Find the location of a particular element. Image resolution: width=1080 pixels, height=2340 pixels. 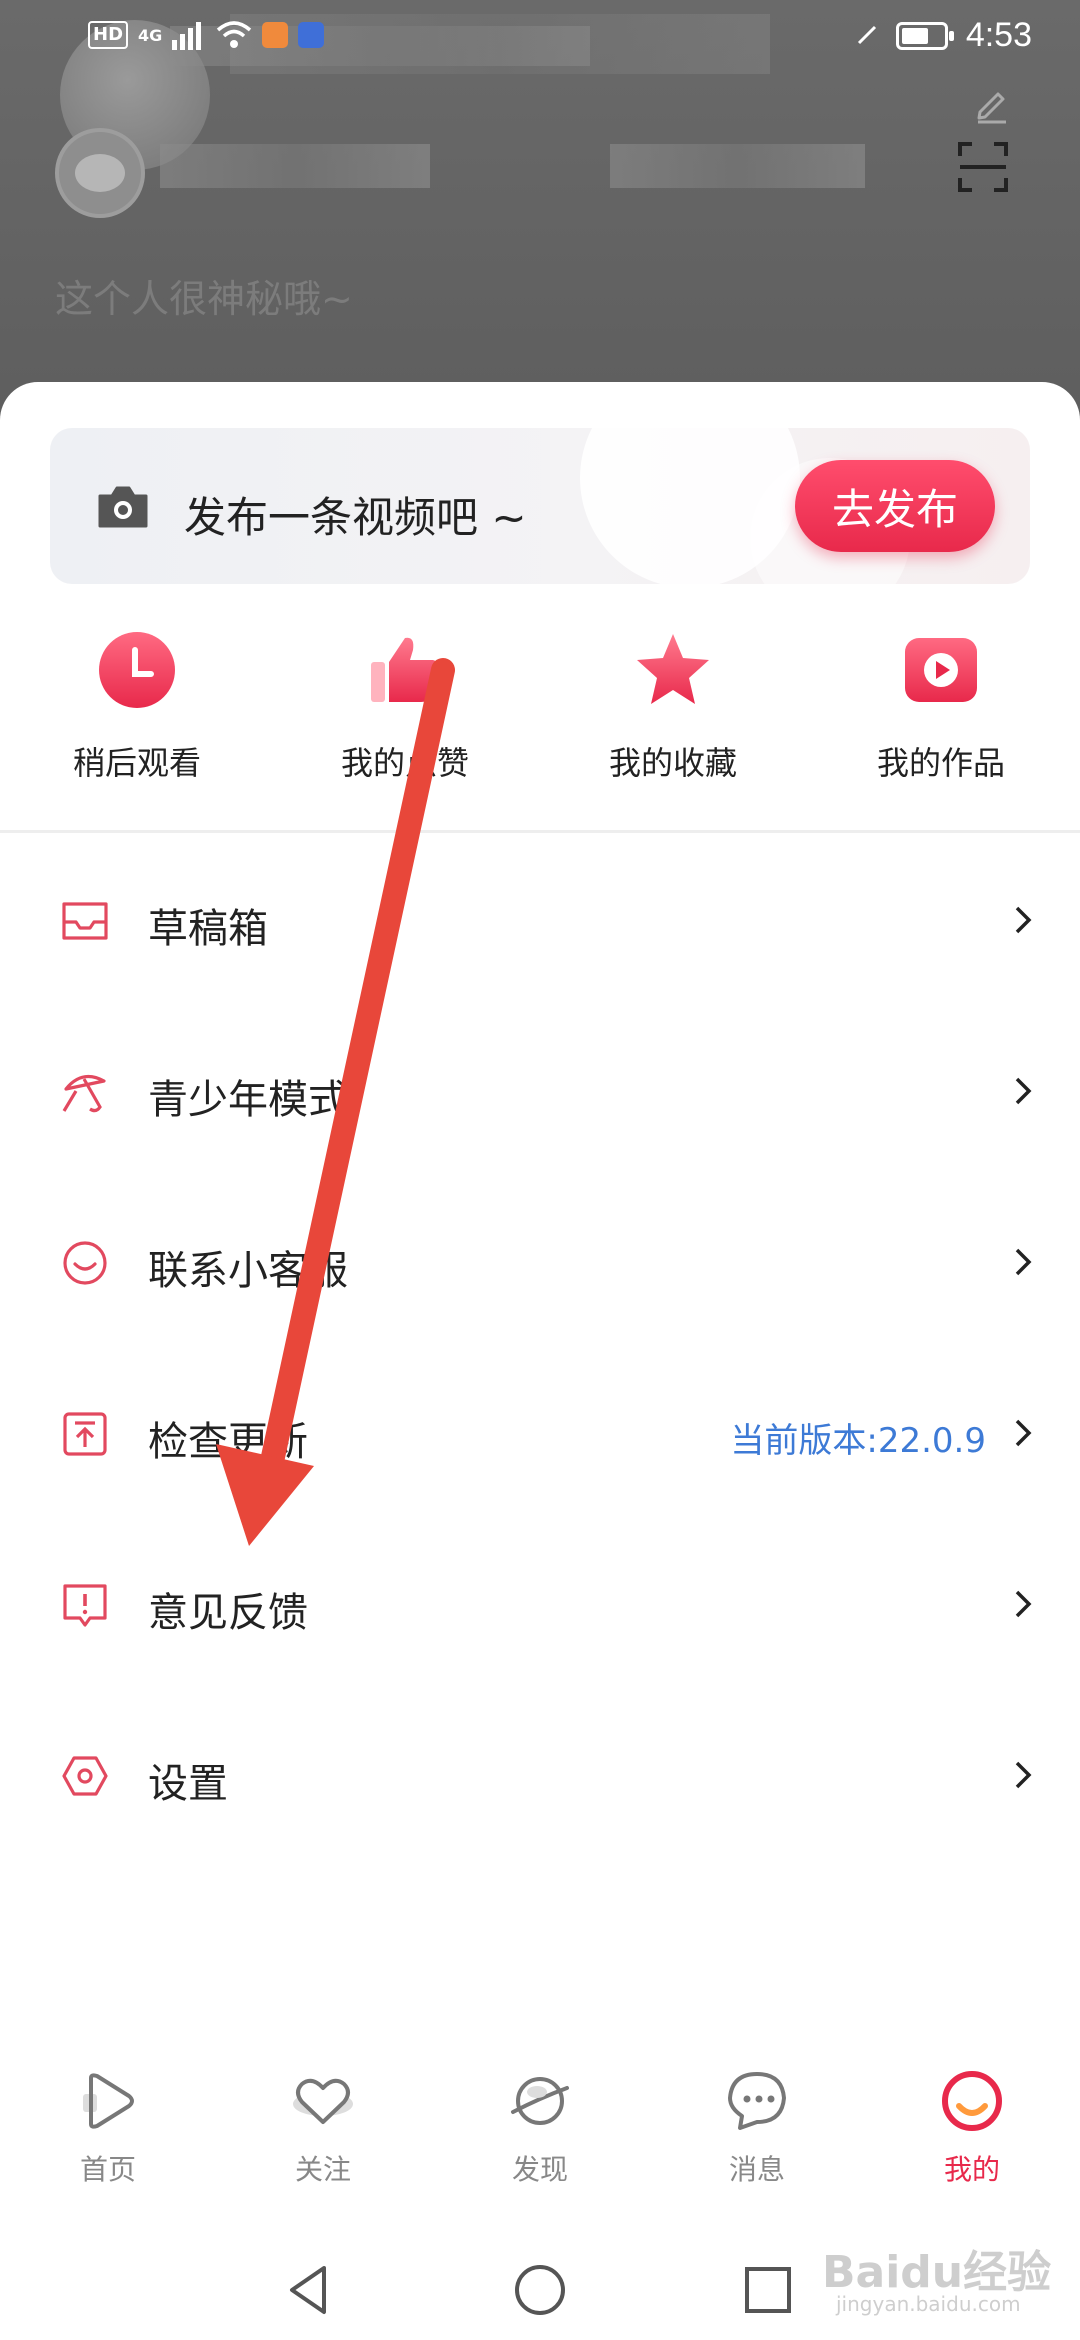

clock: 4:53 is located at coordinates (998, 35).